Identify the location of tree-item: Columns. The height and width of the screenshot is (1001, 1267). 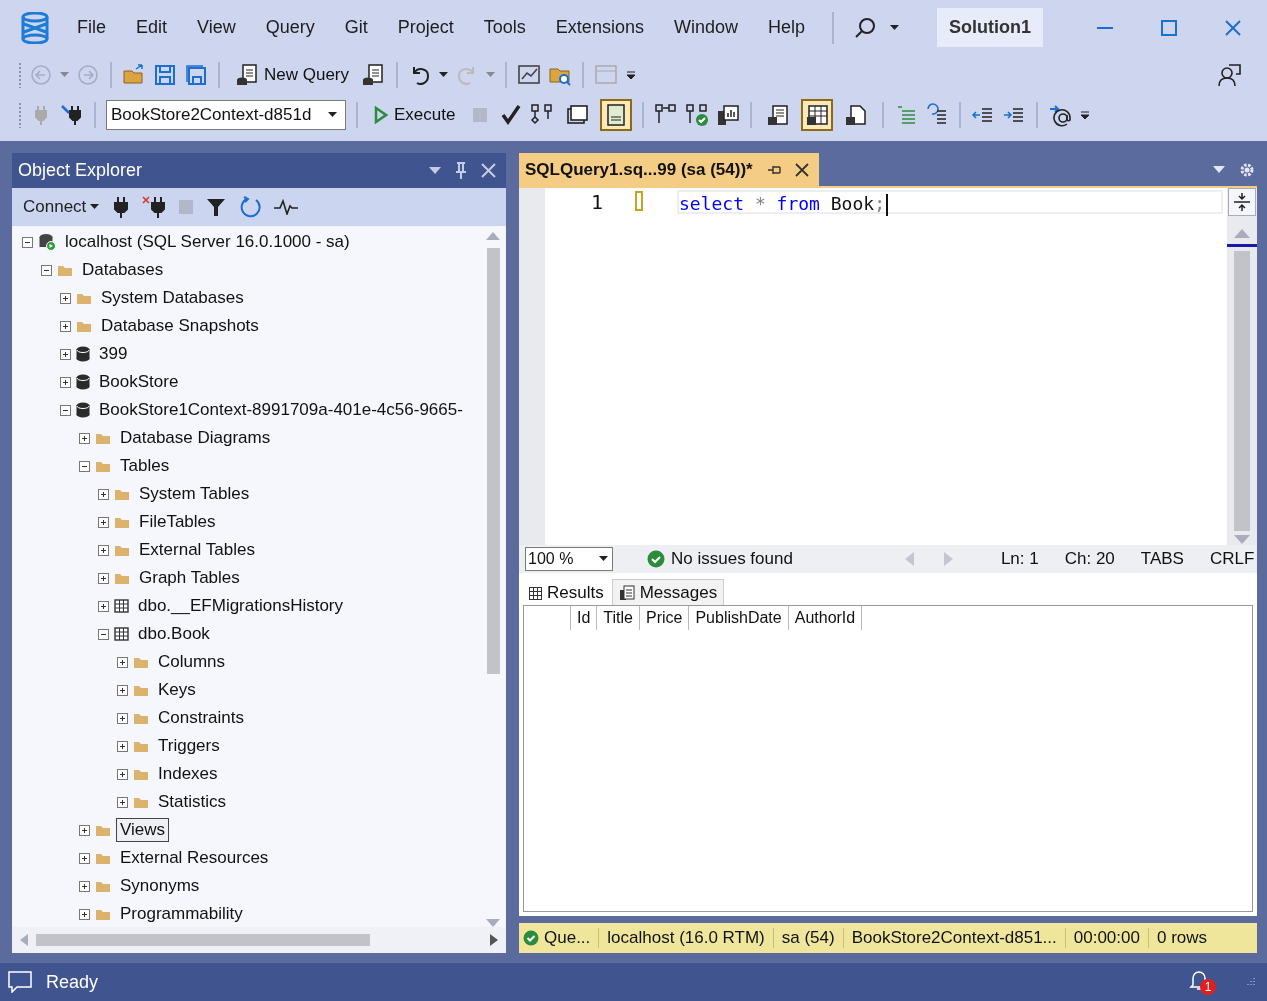
(192, 662).